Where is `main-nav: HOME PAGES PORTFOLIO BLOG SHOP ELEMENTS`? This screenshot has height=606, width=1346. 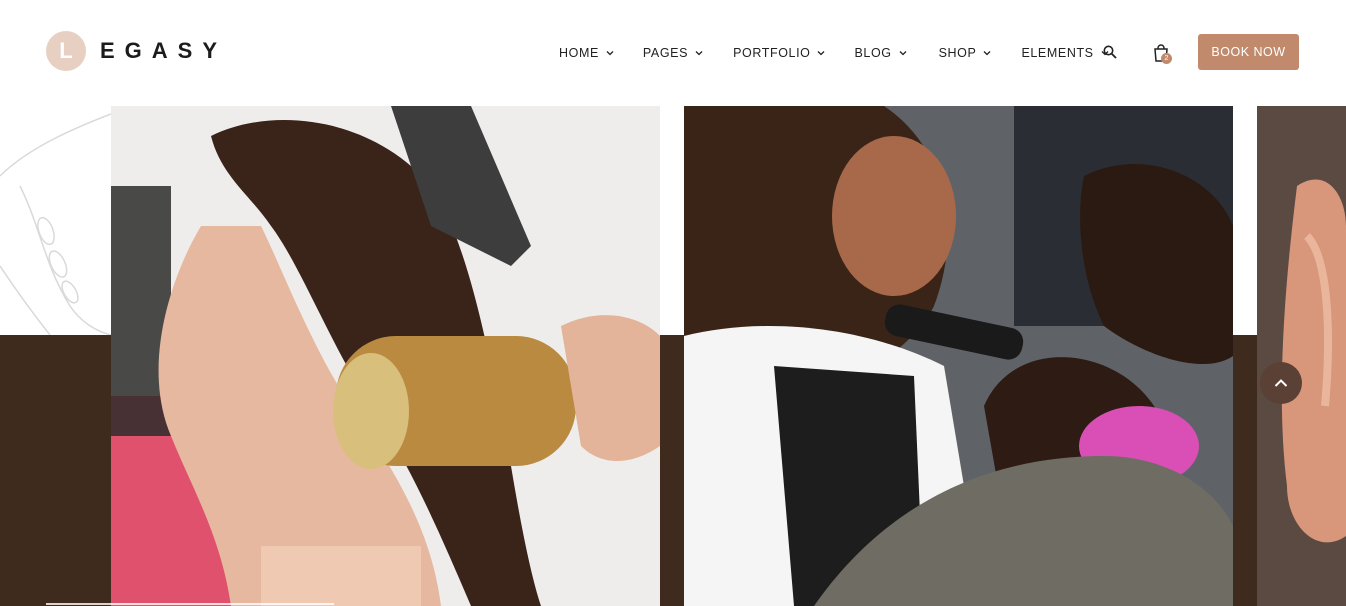 main-nav: HOME PAGES PORTFOLIO BLOG SHOP ELEMENTS is located at coordinates (828, 54).